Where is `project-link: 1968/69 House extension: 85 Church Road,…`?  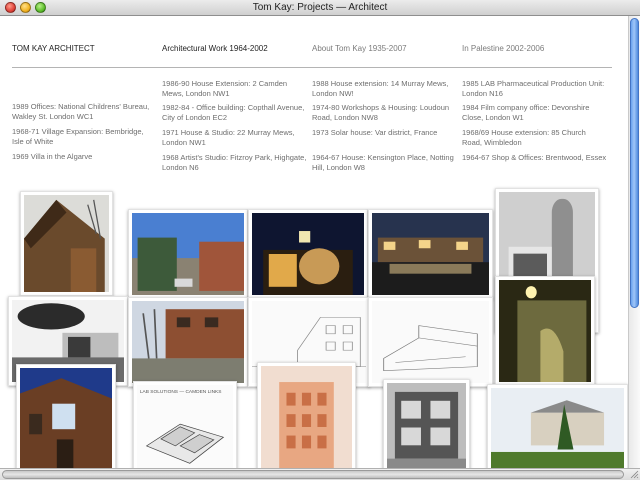 project-link: 1968/69 House extension: 85 Church Road,… is located at coordinates (534, 137).